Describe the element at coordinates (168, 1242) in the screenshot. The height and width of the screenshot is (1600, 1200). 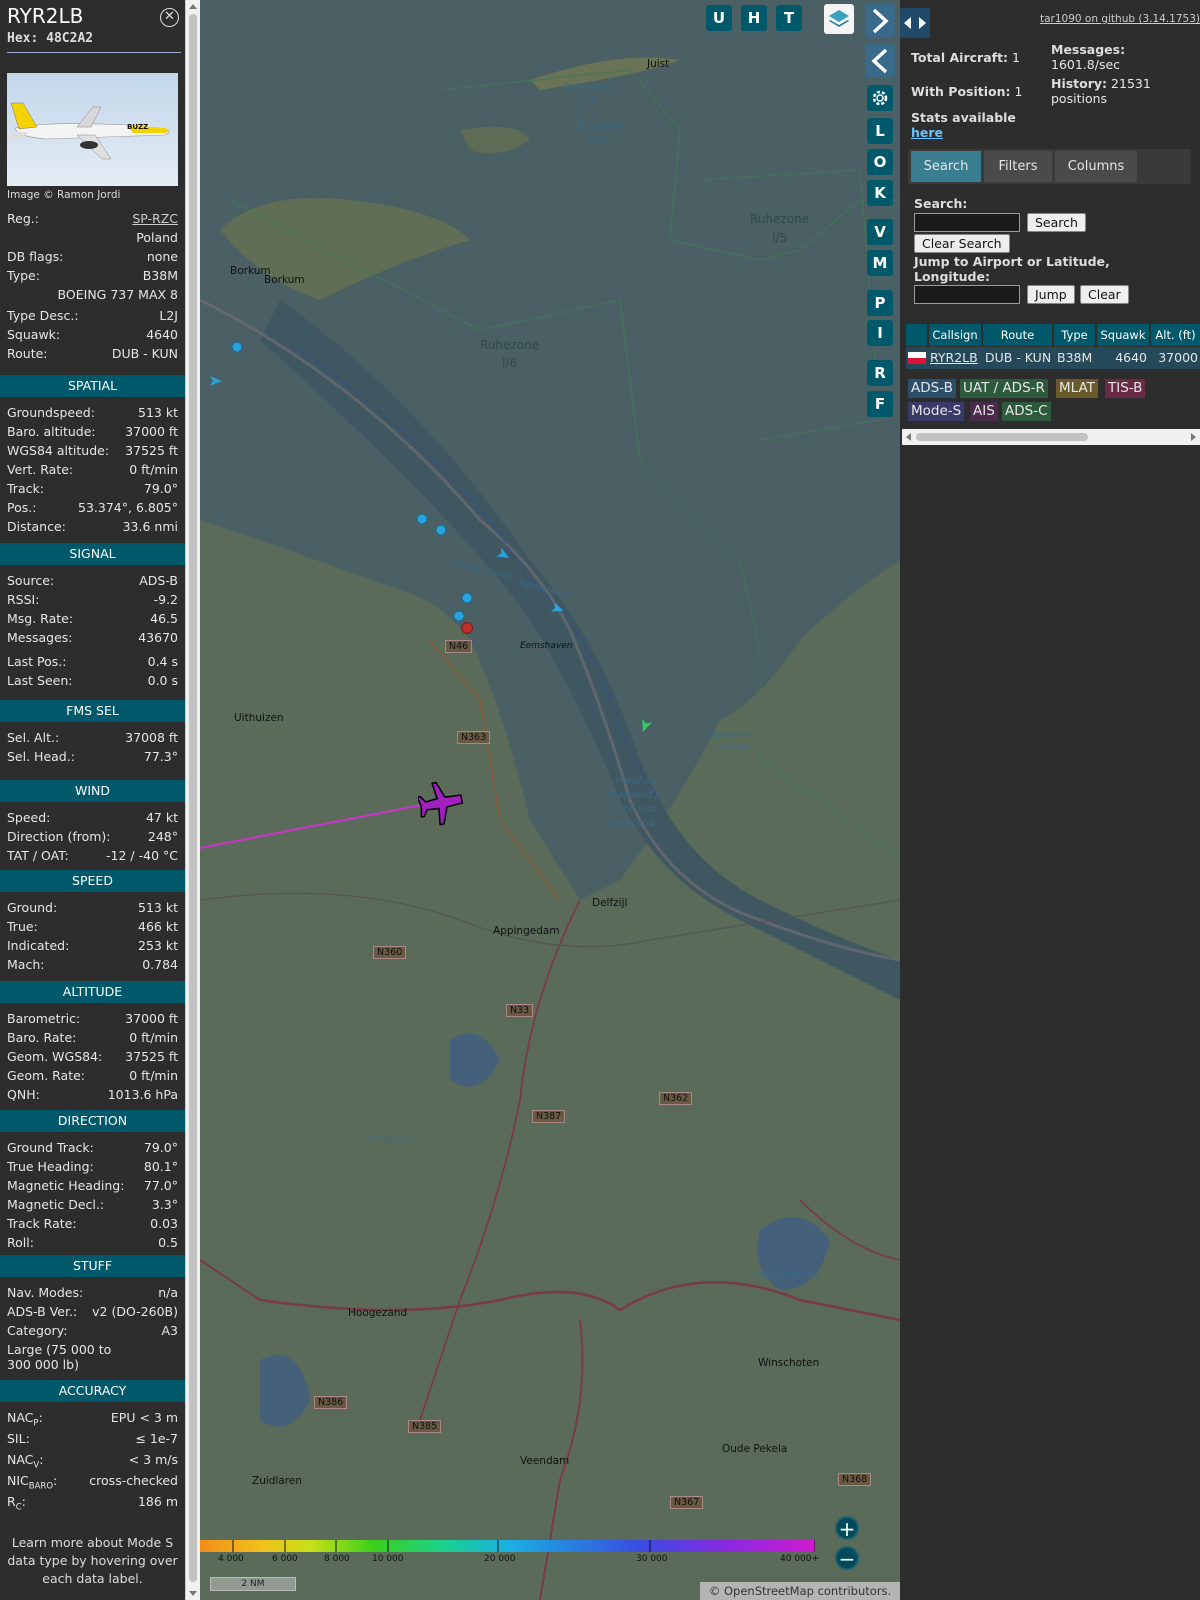
I see `info-value: 0.5` at that location.